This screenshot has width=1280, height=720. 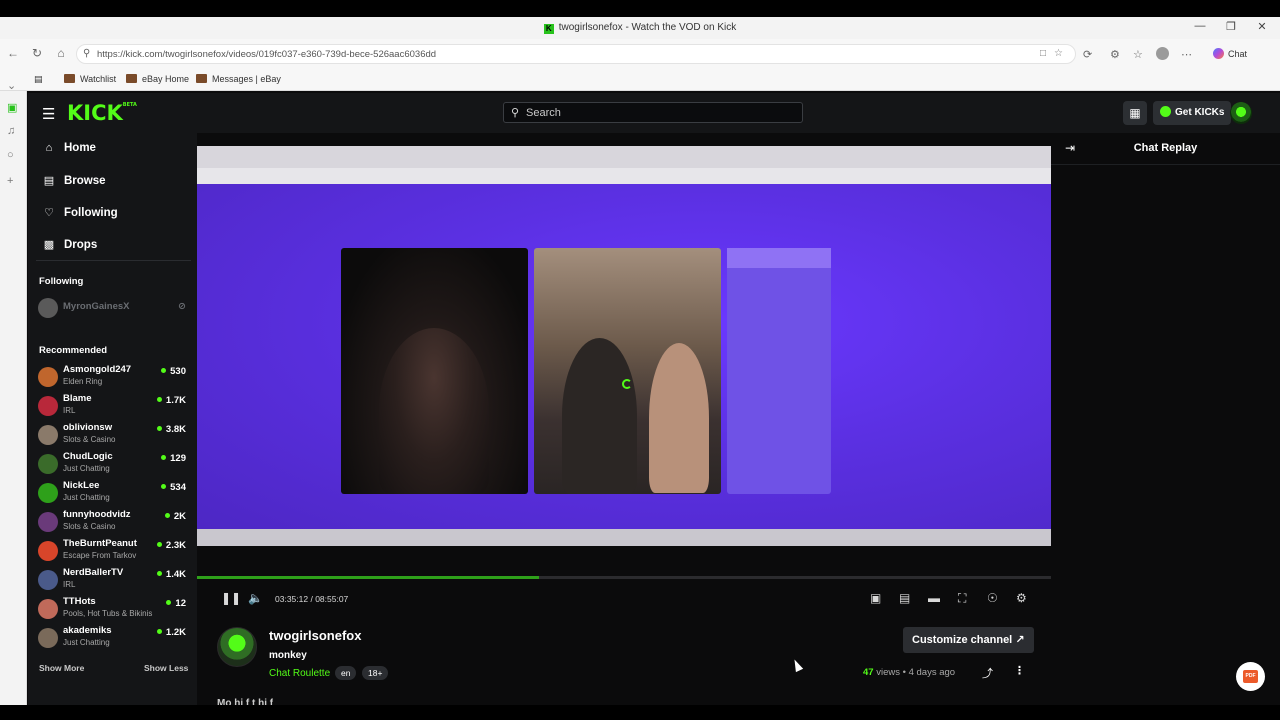 I want to click on category-link: Chat Roulette, so click(x=299, y=673).